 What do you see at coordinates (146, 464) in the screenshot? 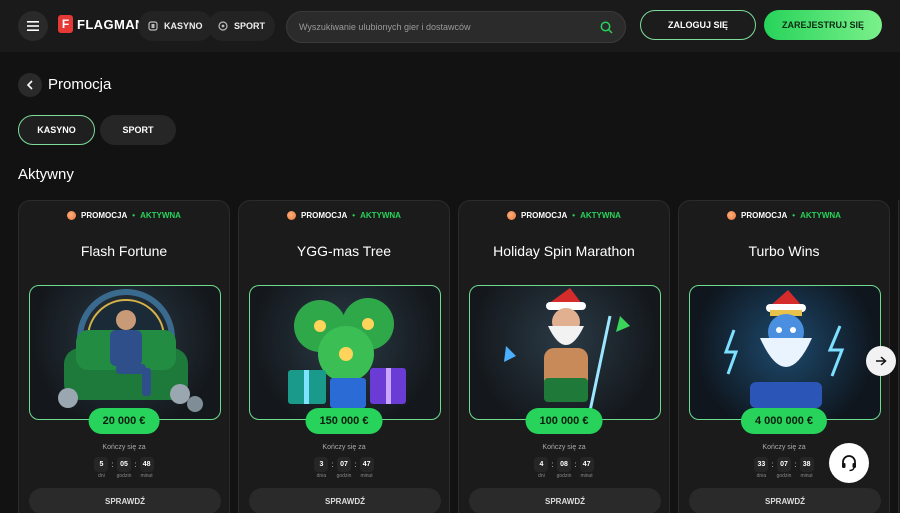
I see `timer-minutes: 48` at bounding box center [146, 464].